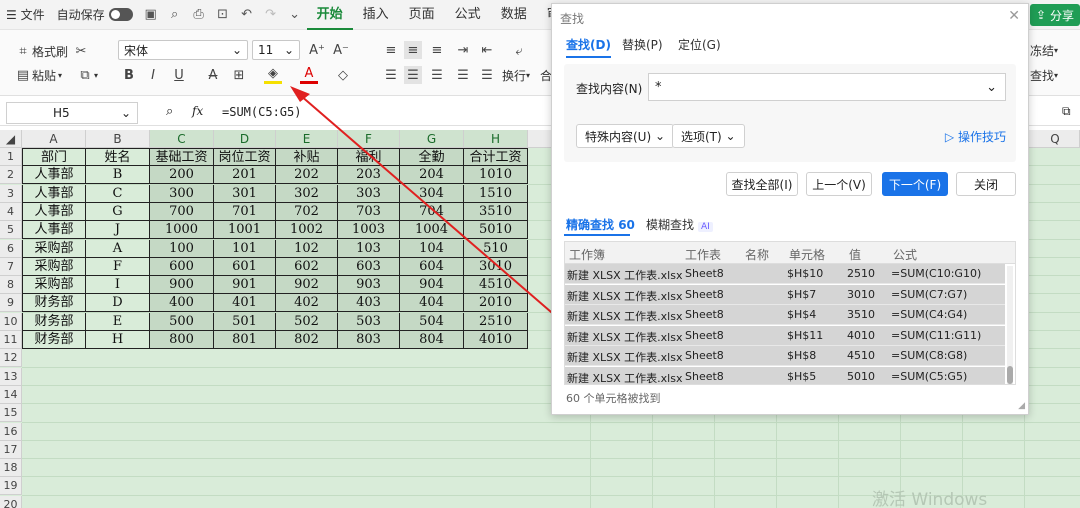 Image resolution: width=1080 pixels, height=508 pixels. I want to click on play-icon: ▷, so click(949, 136).